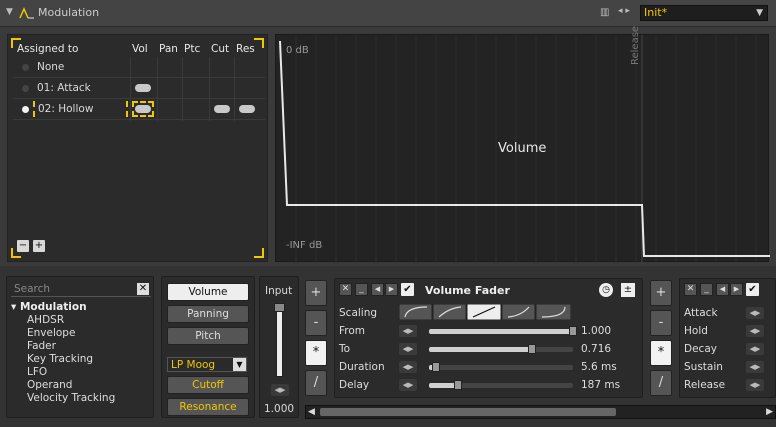 This screenshot has width=776, height=427. I want to click on horizontal-scrollbar: ◀ ▶, so click(540, 412).